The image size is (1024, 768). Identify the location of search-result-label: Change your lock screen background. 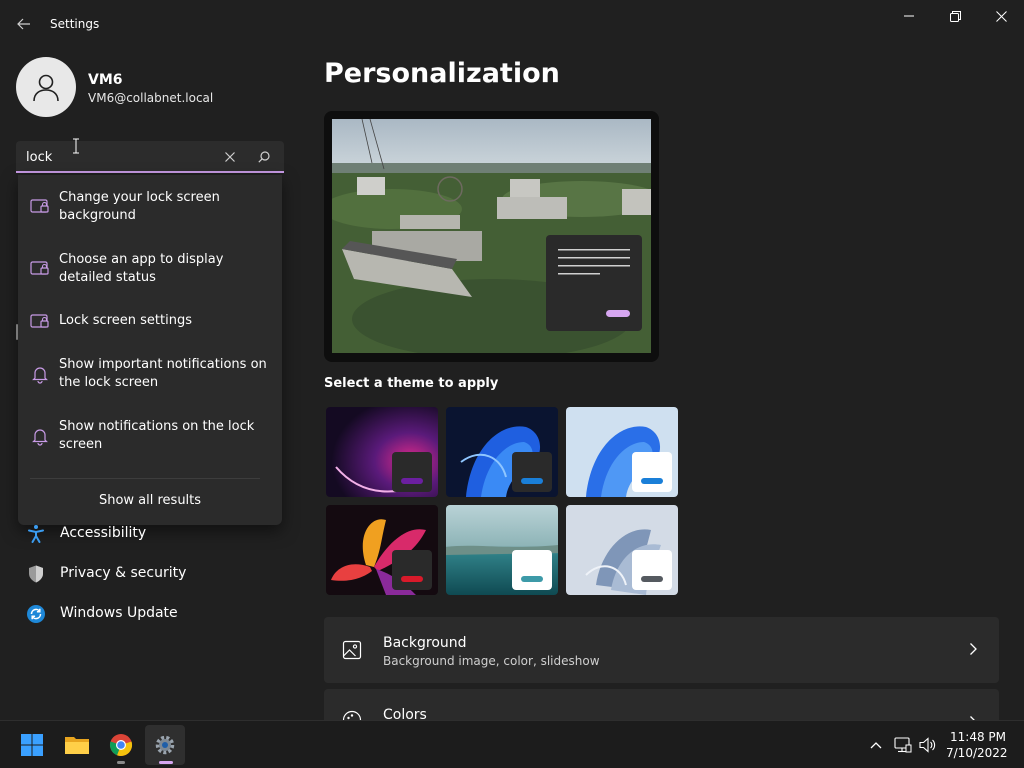
(139, 206).